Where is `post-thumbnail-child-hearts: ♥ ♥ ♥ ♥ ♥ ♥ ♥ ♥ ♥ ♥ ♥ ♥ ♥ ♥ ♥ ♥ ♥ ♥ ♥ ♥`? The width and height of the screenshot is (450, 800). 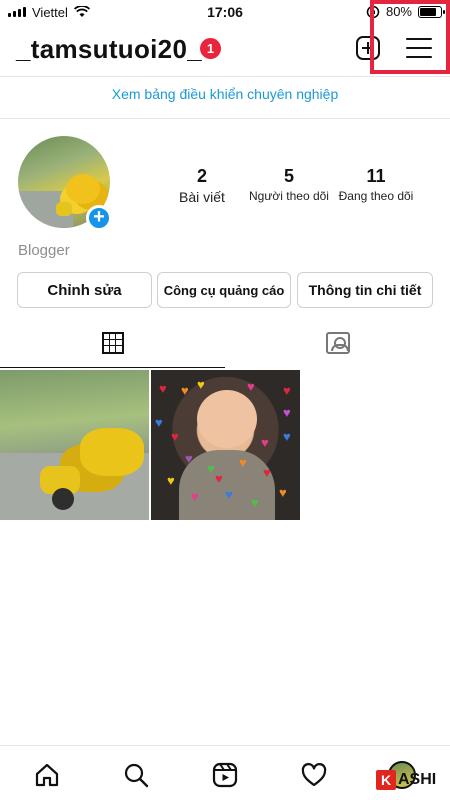
post-thumbnail-child-hearts: ♥ ♥ ♥ ♥ ♥ ♥ ♥ ♥ ♥ ♥ ♥ ♥ ♥ ♥ ♥ ♥ ♥ ♥ ♥ ♥ is located at coordinates (225, 445).